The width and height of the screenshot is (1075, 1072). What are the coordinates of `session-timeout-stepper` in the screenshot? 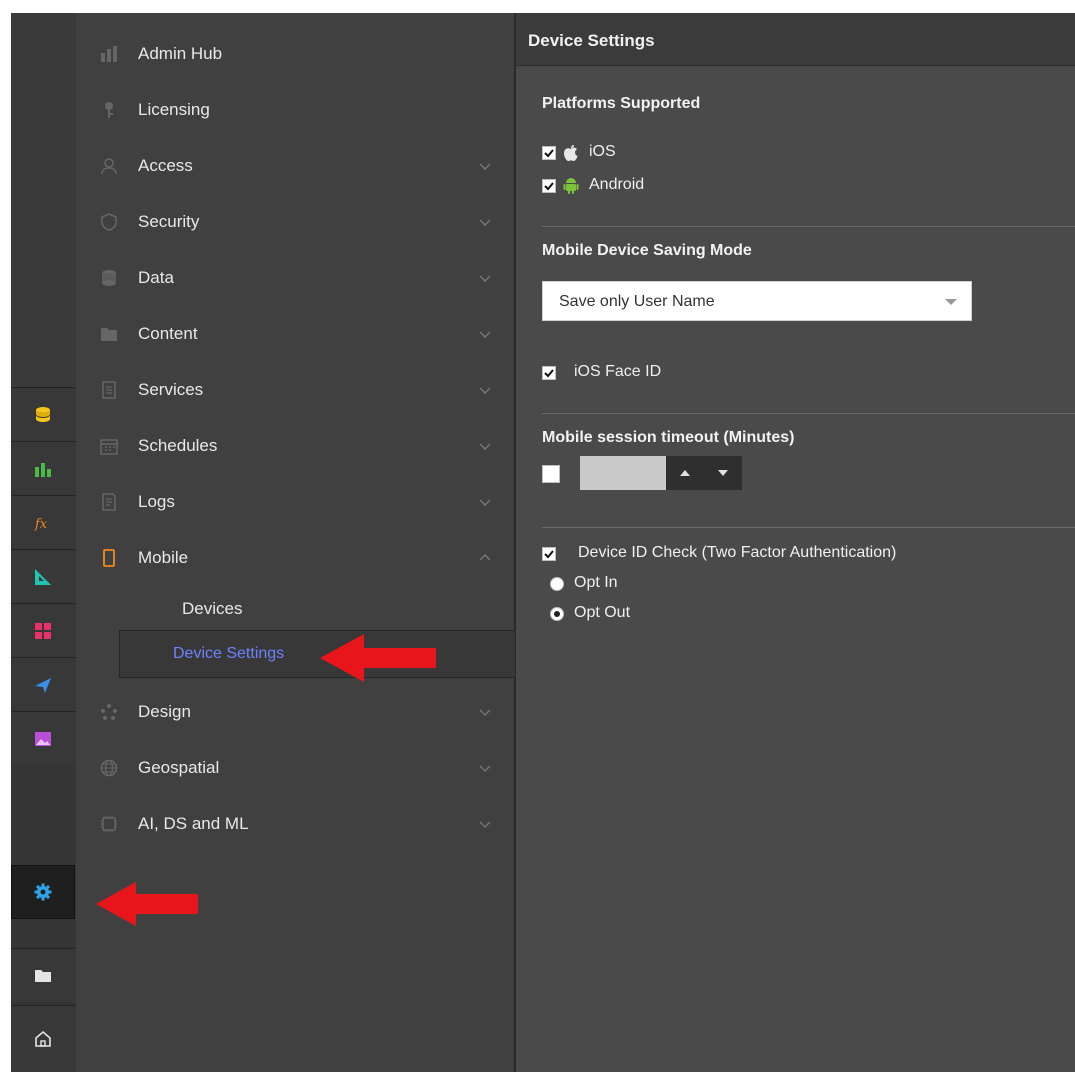 It's located at (661, 473).